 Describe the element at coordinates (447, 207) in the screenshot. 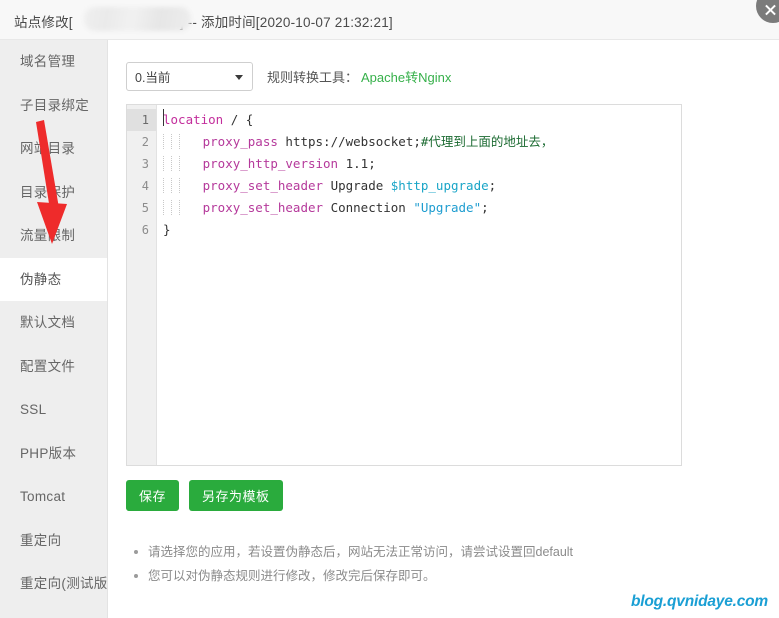

I see `code-token: "Upgrade"` at that location.